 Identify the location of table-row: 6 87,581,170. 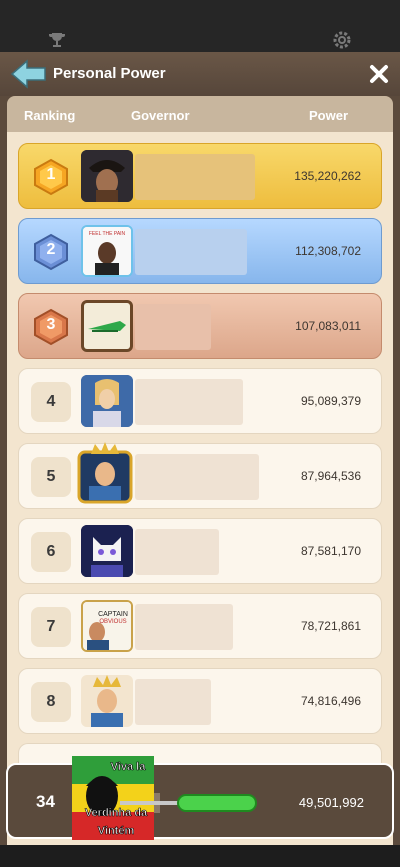
(200, 551).